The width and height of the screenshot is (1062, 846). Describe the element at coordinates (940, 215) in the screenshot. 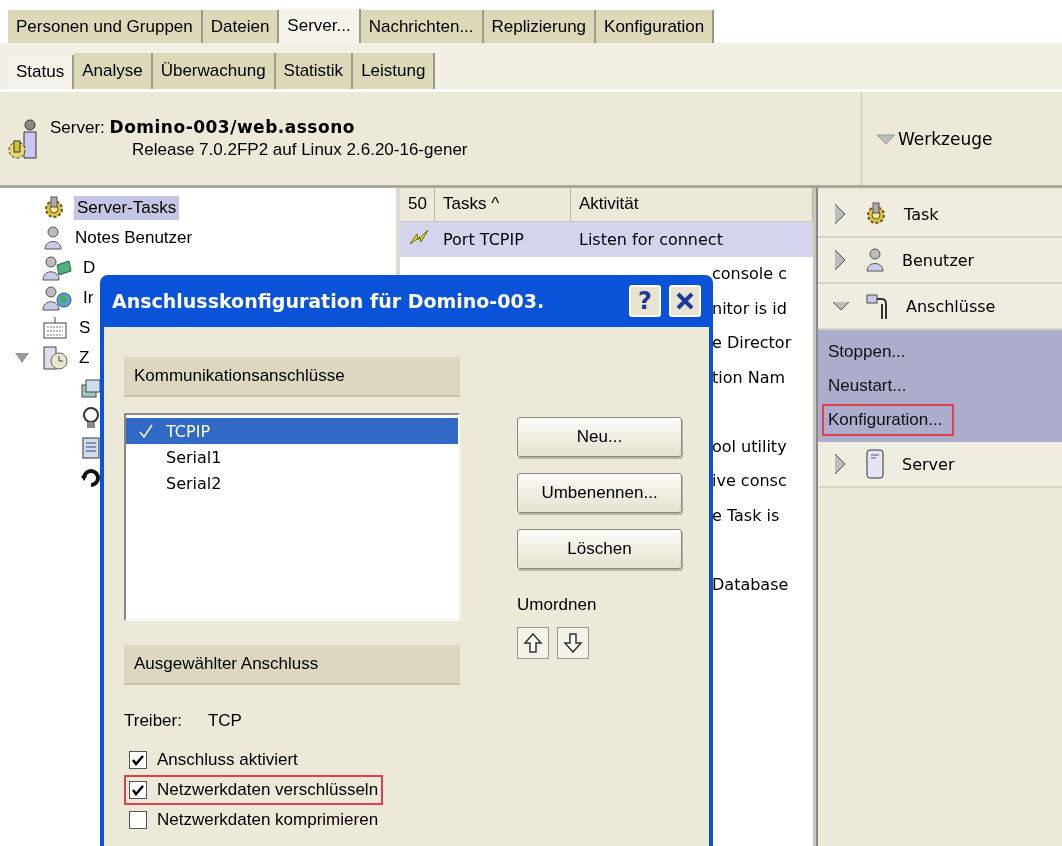

I see `tools-section: Task` at that location.